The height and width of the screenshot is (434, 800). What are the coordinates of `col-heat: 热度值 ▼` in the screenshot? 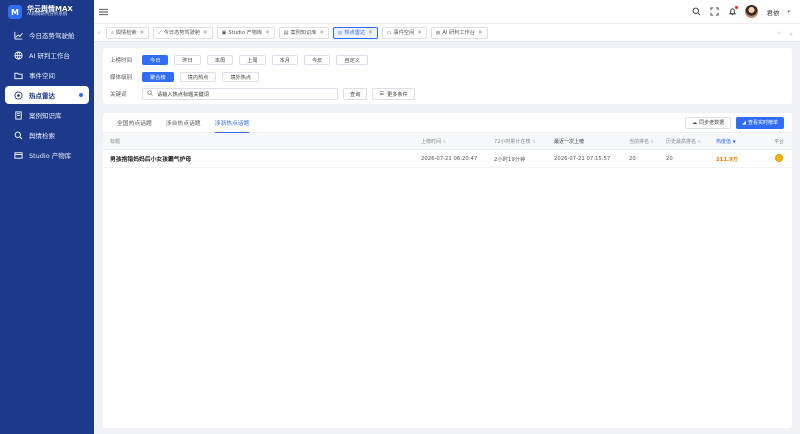 It's located at (741, 141).